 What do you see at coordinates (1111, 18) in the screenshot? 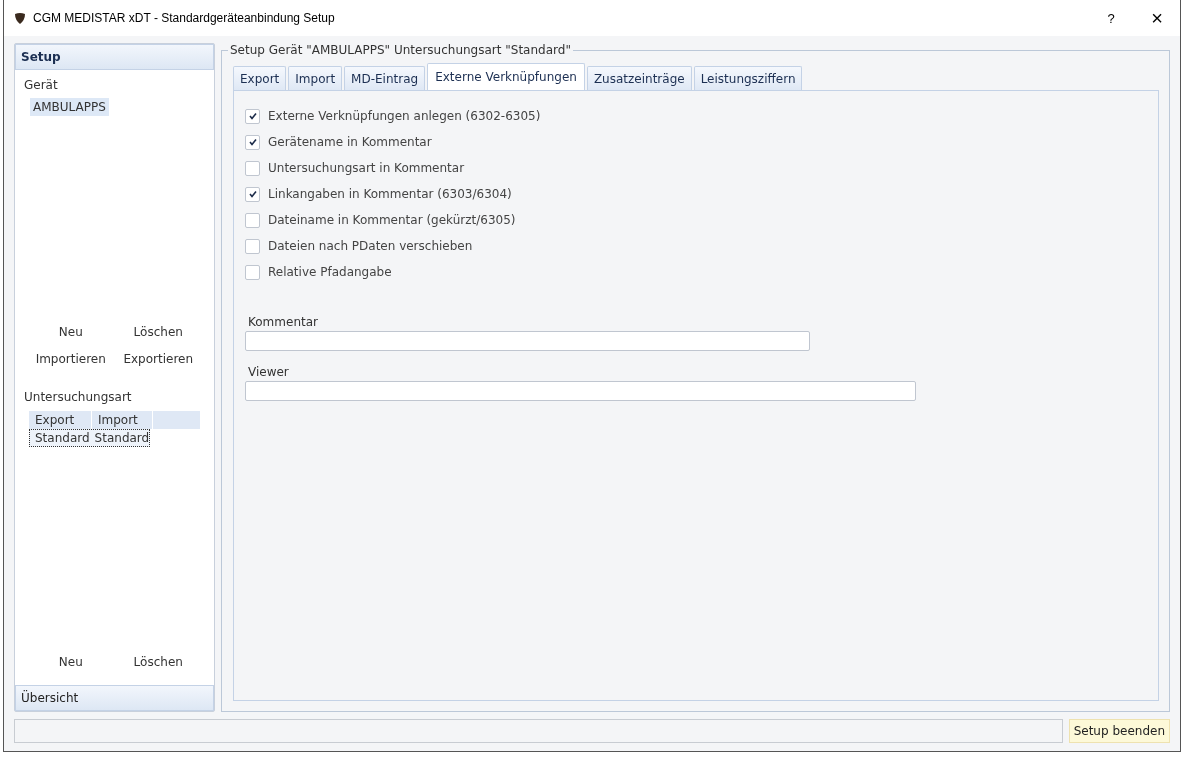
I see `help-button: ?` at bounding box center [1111, 18].